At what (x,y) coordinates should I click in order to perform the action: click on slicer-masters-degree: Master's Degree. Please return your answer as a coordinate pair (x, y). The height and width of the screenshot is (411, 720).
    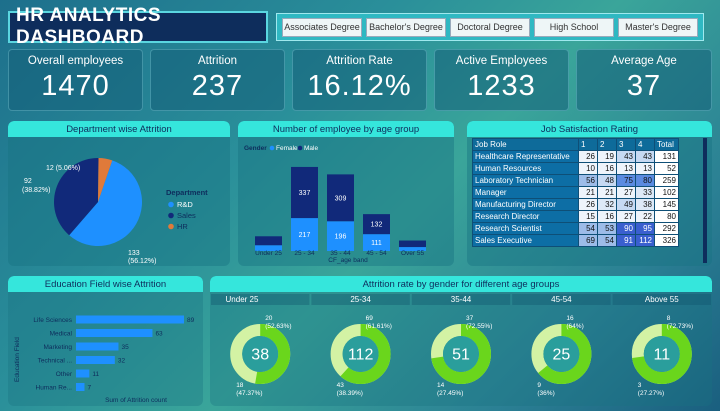
    Looking at the image, I should click on (658, 27).